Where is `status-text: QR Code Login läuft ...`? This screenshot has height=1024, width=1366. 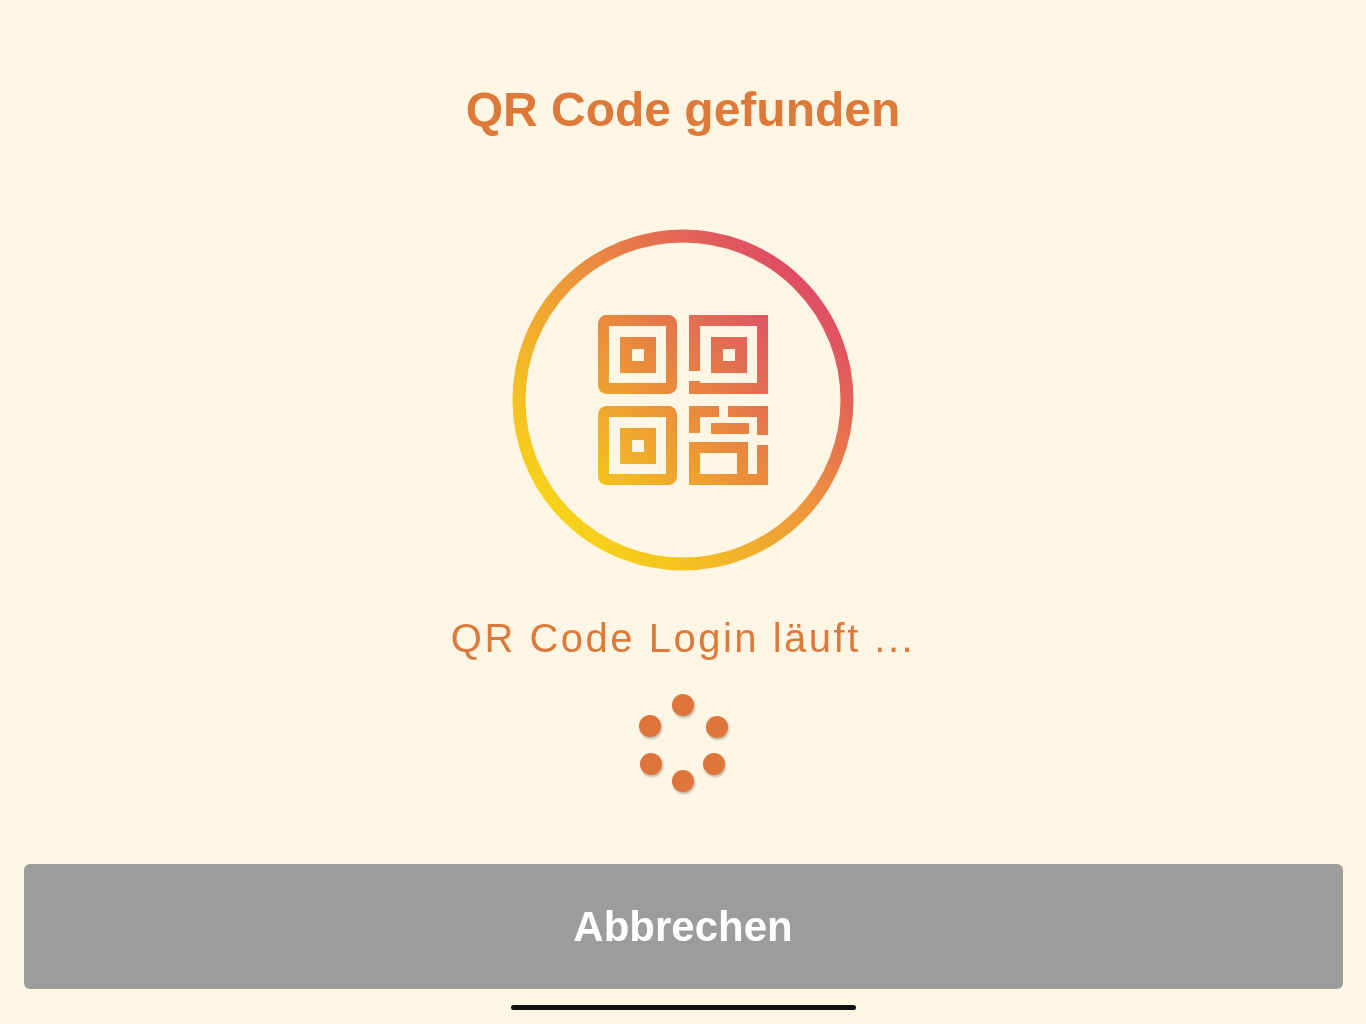 status-text: QR Code Login läuft ... is located at coordinates (683, 638).